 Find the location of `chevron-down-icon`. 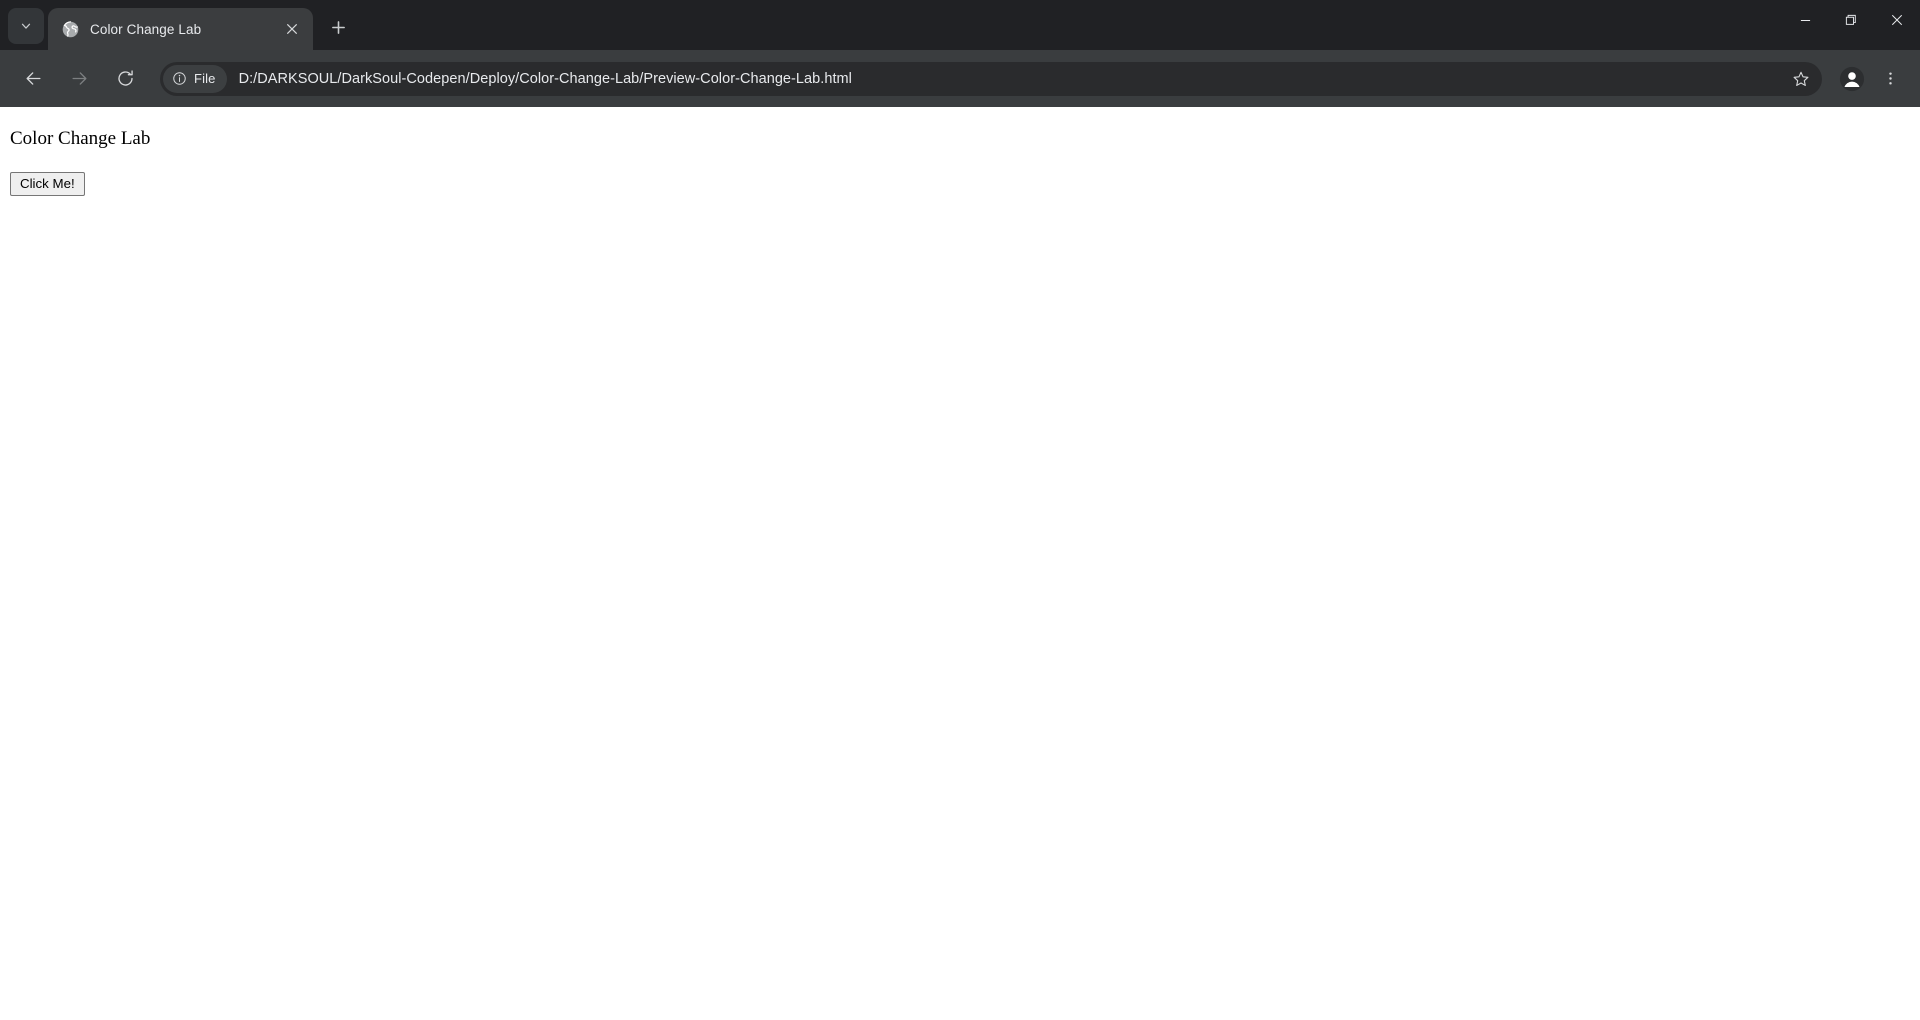

chevron-down-icon is located at coordinates (26, 26).